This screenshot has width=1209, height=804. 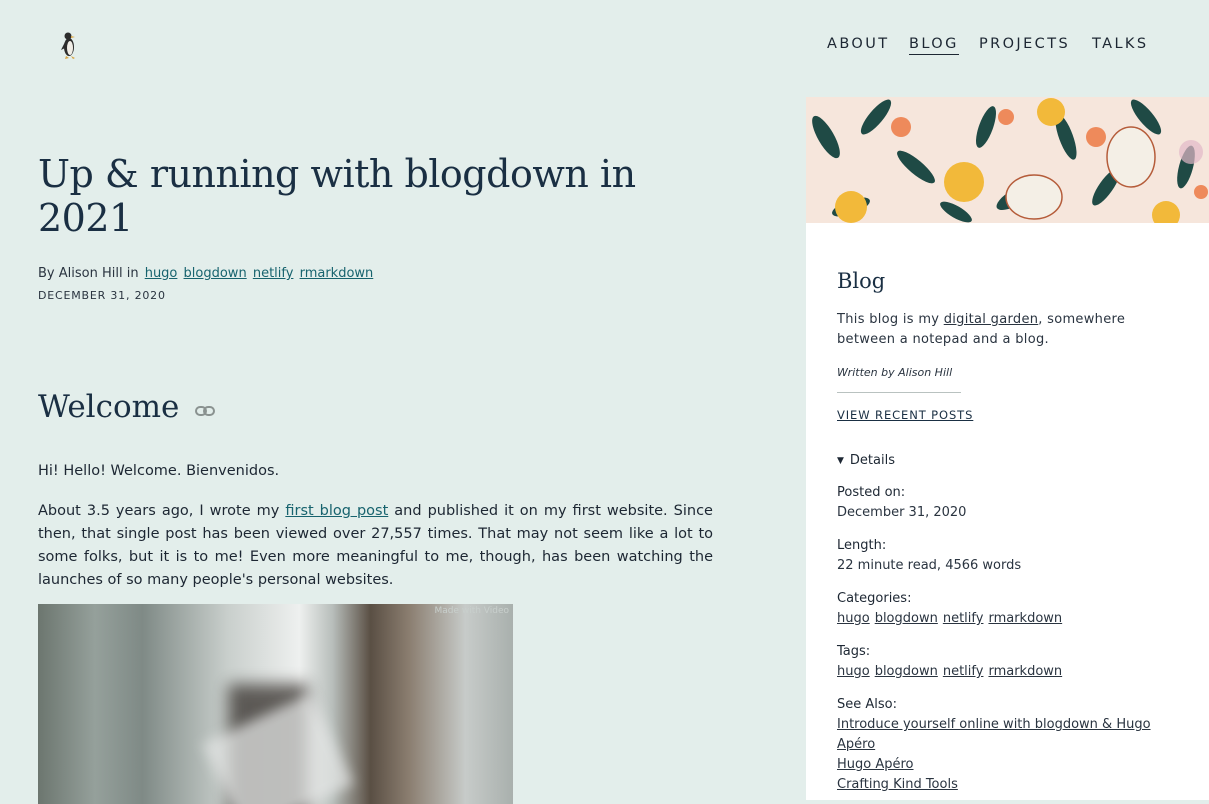 What do you see at coordinates (867, 704) in the screenshot?
I see `see-also-label: See Also:` at bounding box center [867, 704].